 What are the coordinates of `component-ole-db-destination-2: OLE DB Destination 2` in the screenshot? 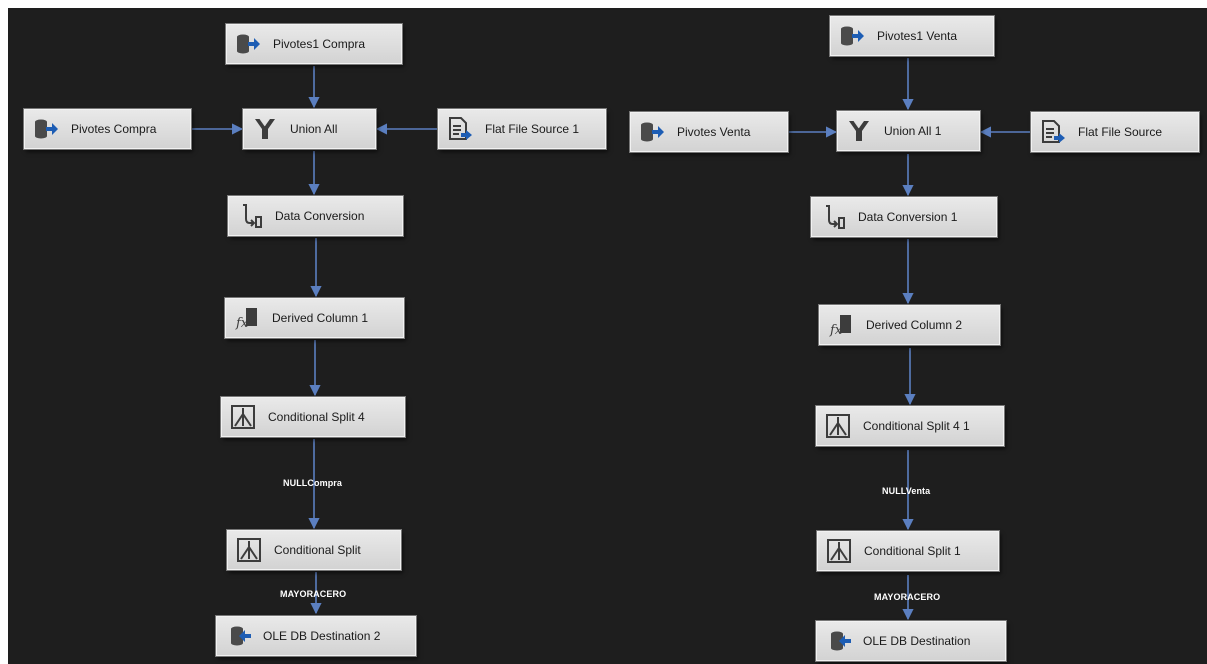 It's located at (316, 636).